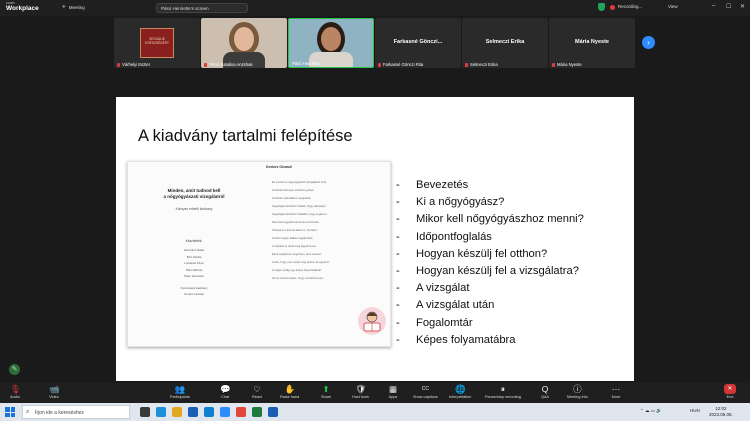 This screenshot has width=750, height=421. Describe the element at coordinates (400, 64) in the screenshot. I see `participant-name: Farkasné Gönczi Rita` at that location.